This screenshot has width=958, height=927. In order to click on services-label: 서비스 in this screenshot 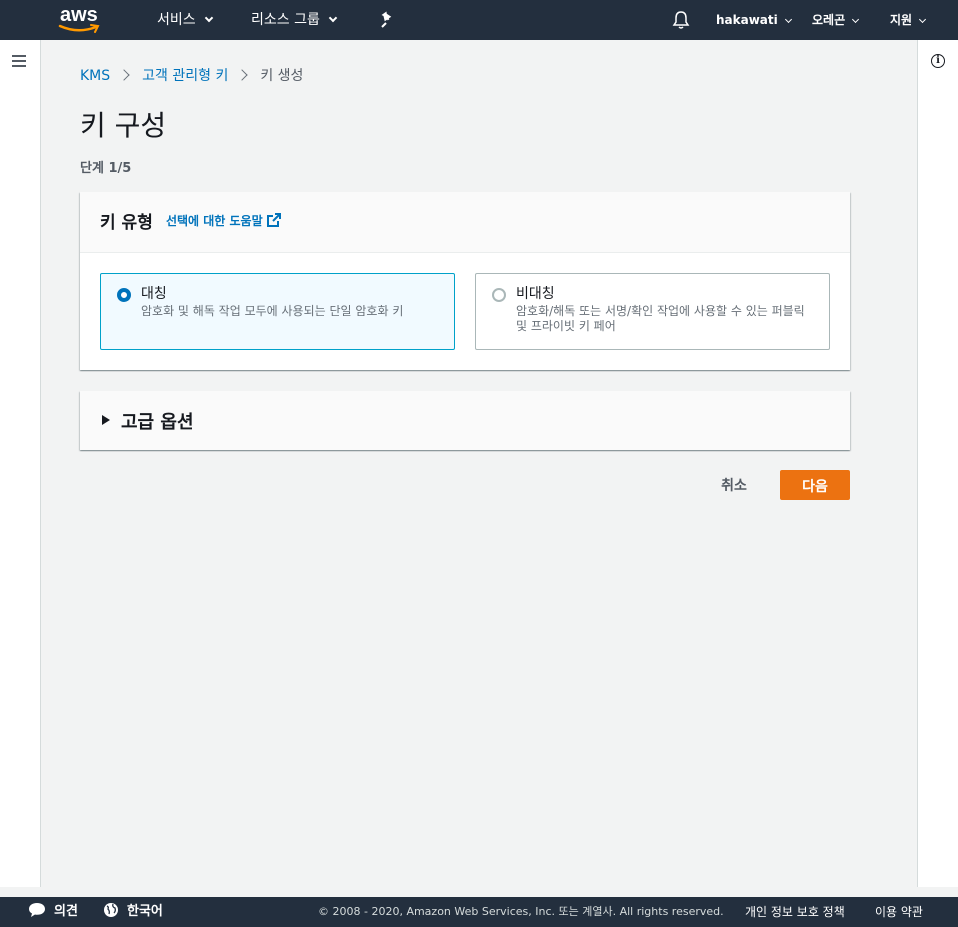, I will do `click(176, 20)`.